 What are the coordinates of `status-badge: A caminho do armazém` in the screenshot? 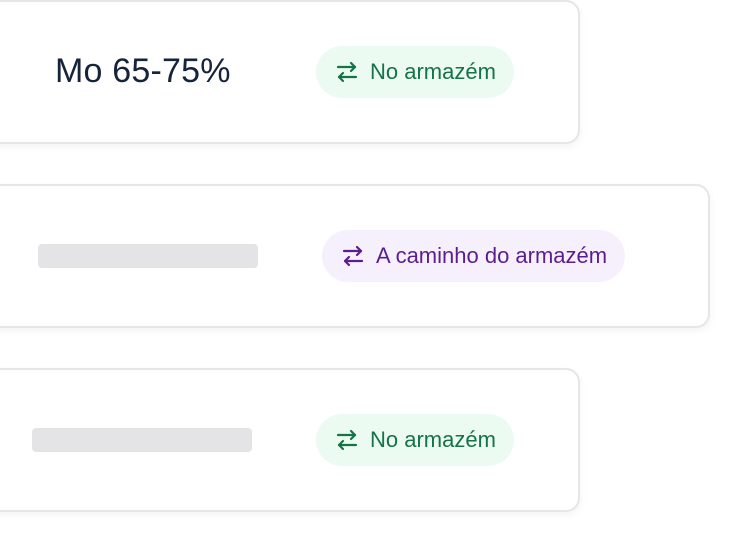 It's located at (474, 256).